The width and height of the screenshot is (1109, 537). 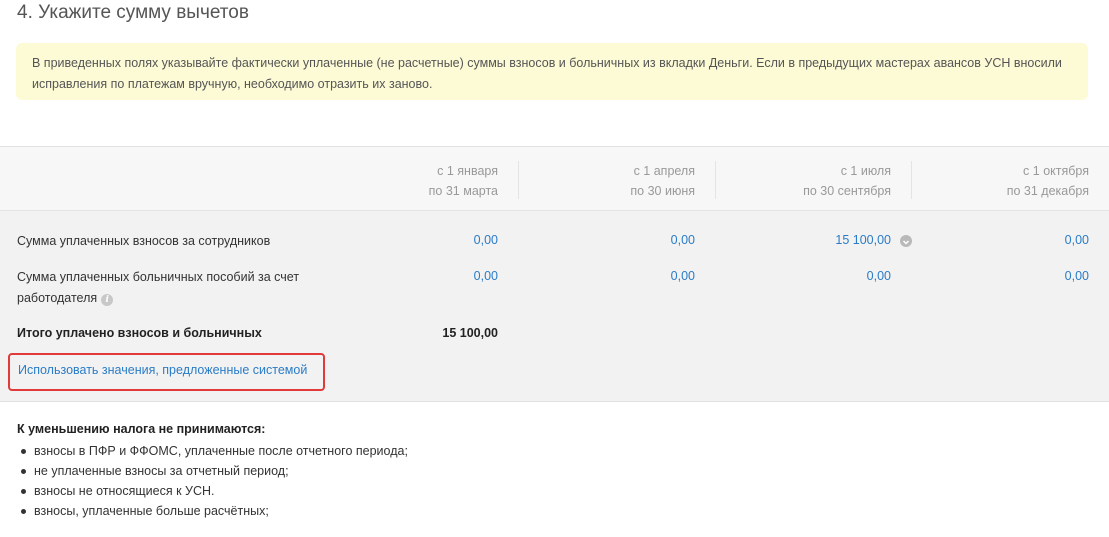 What do you see at coordinates (683, 240) in the screenshot?
I see `contributions-q2-value: 0,00` at bounding box center [683, 240].